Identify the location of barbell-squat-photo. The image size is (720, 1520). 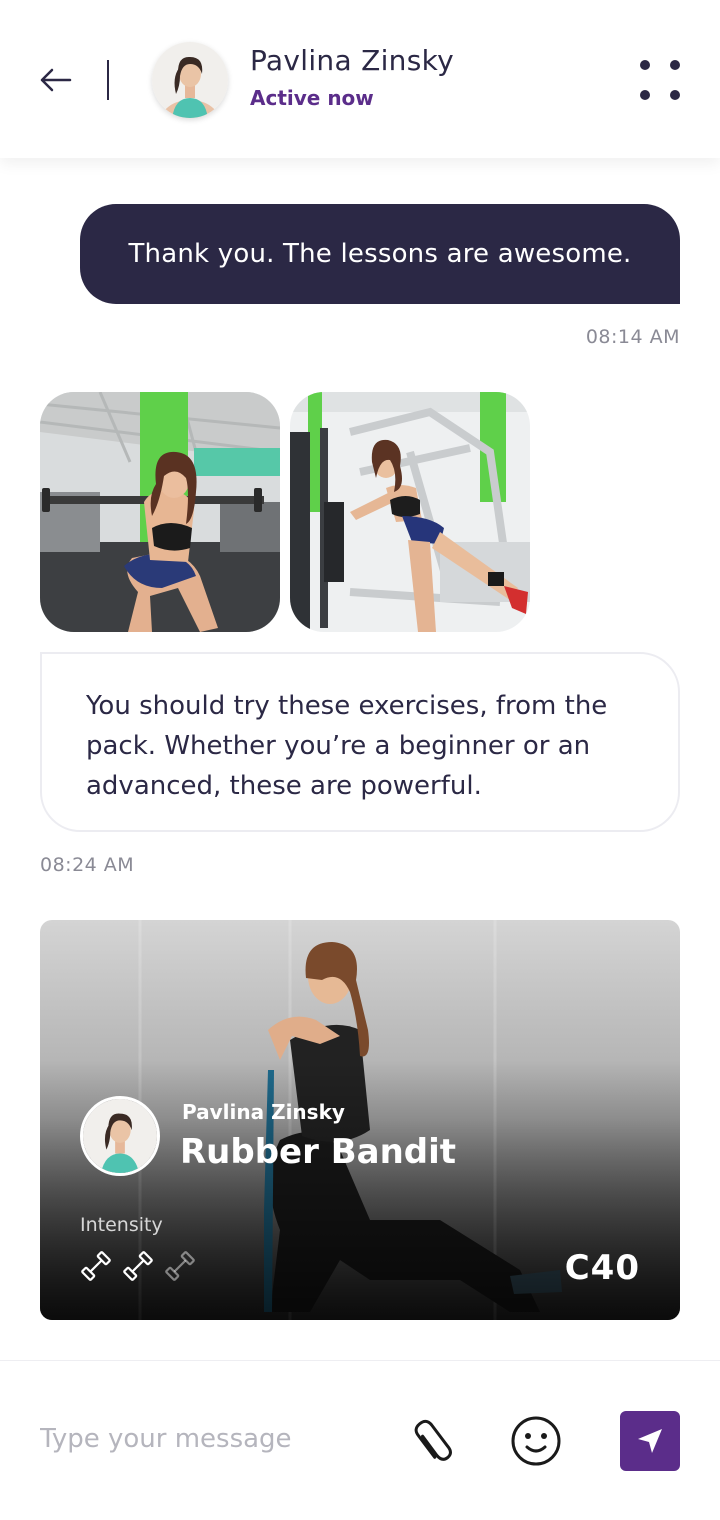
(160, 512).